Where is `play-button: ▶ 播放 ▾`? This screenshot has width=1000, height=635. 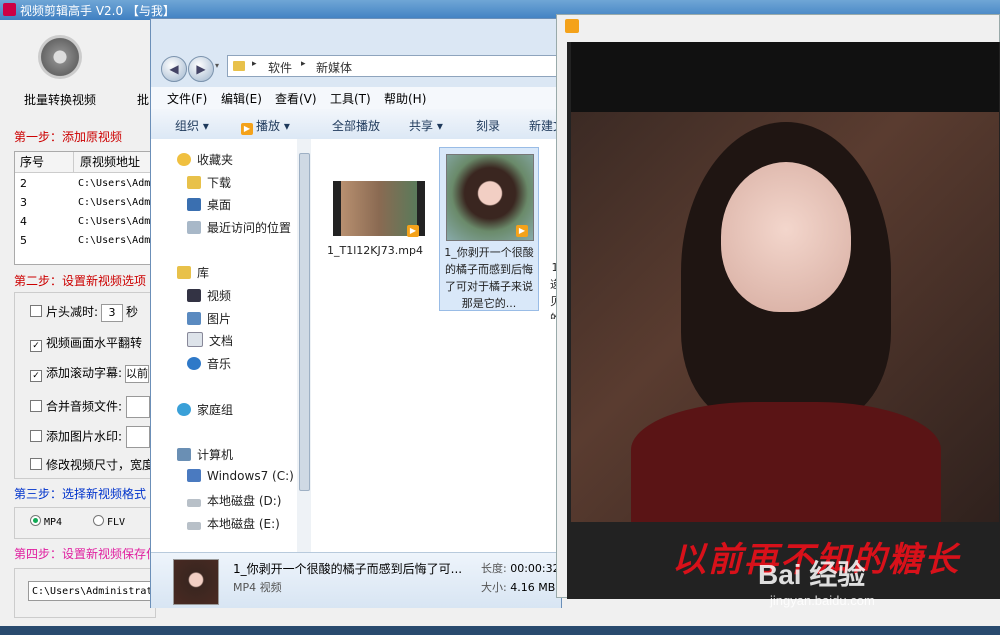 play-button: ▶ 播放 ▾ is located at coordinates (265, 126).